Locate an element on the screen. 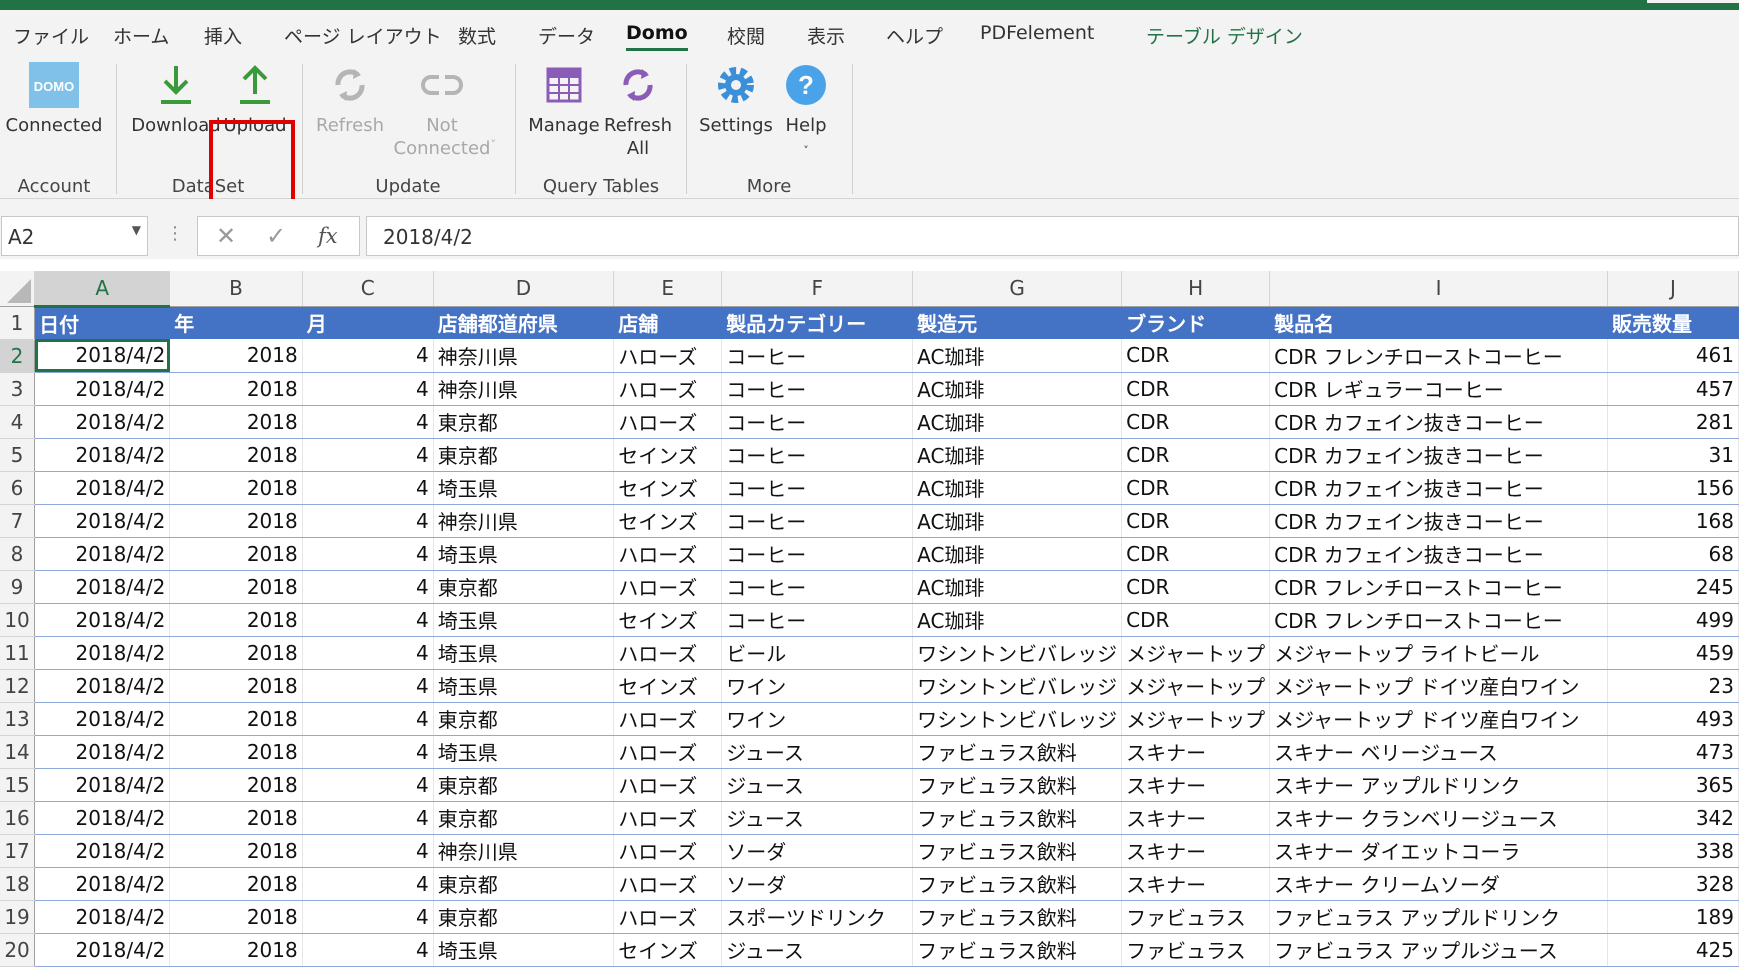  table-cell: メジャートップ is located at coordinates (1196, 653).